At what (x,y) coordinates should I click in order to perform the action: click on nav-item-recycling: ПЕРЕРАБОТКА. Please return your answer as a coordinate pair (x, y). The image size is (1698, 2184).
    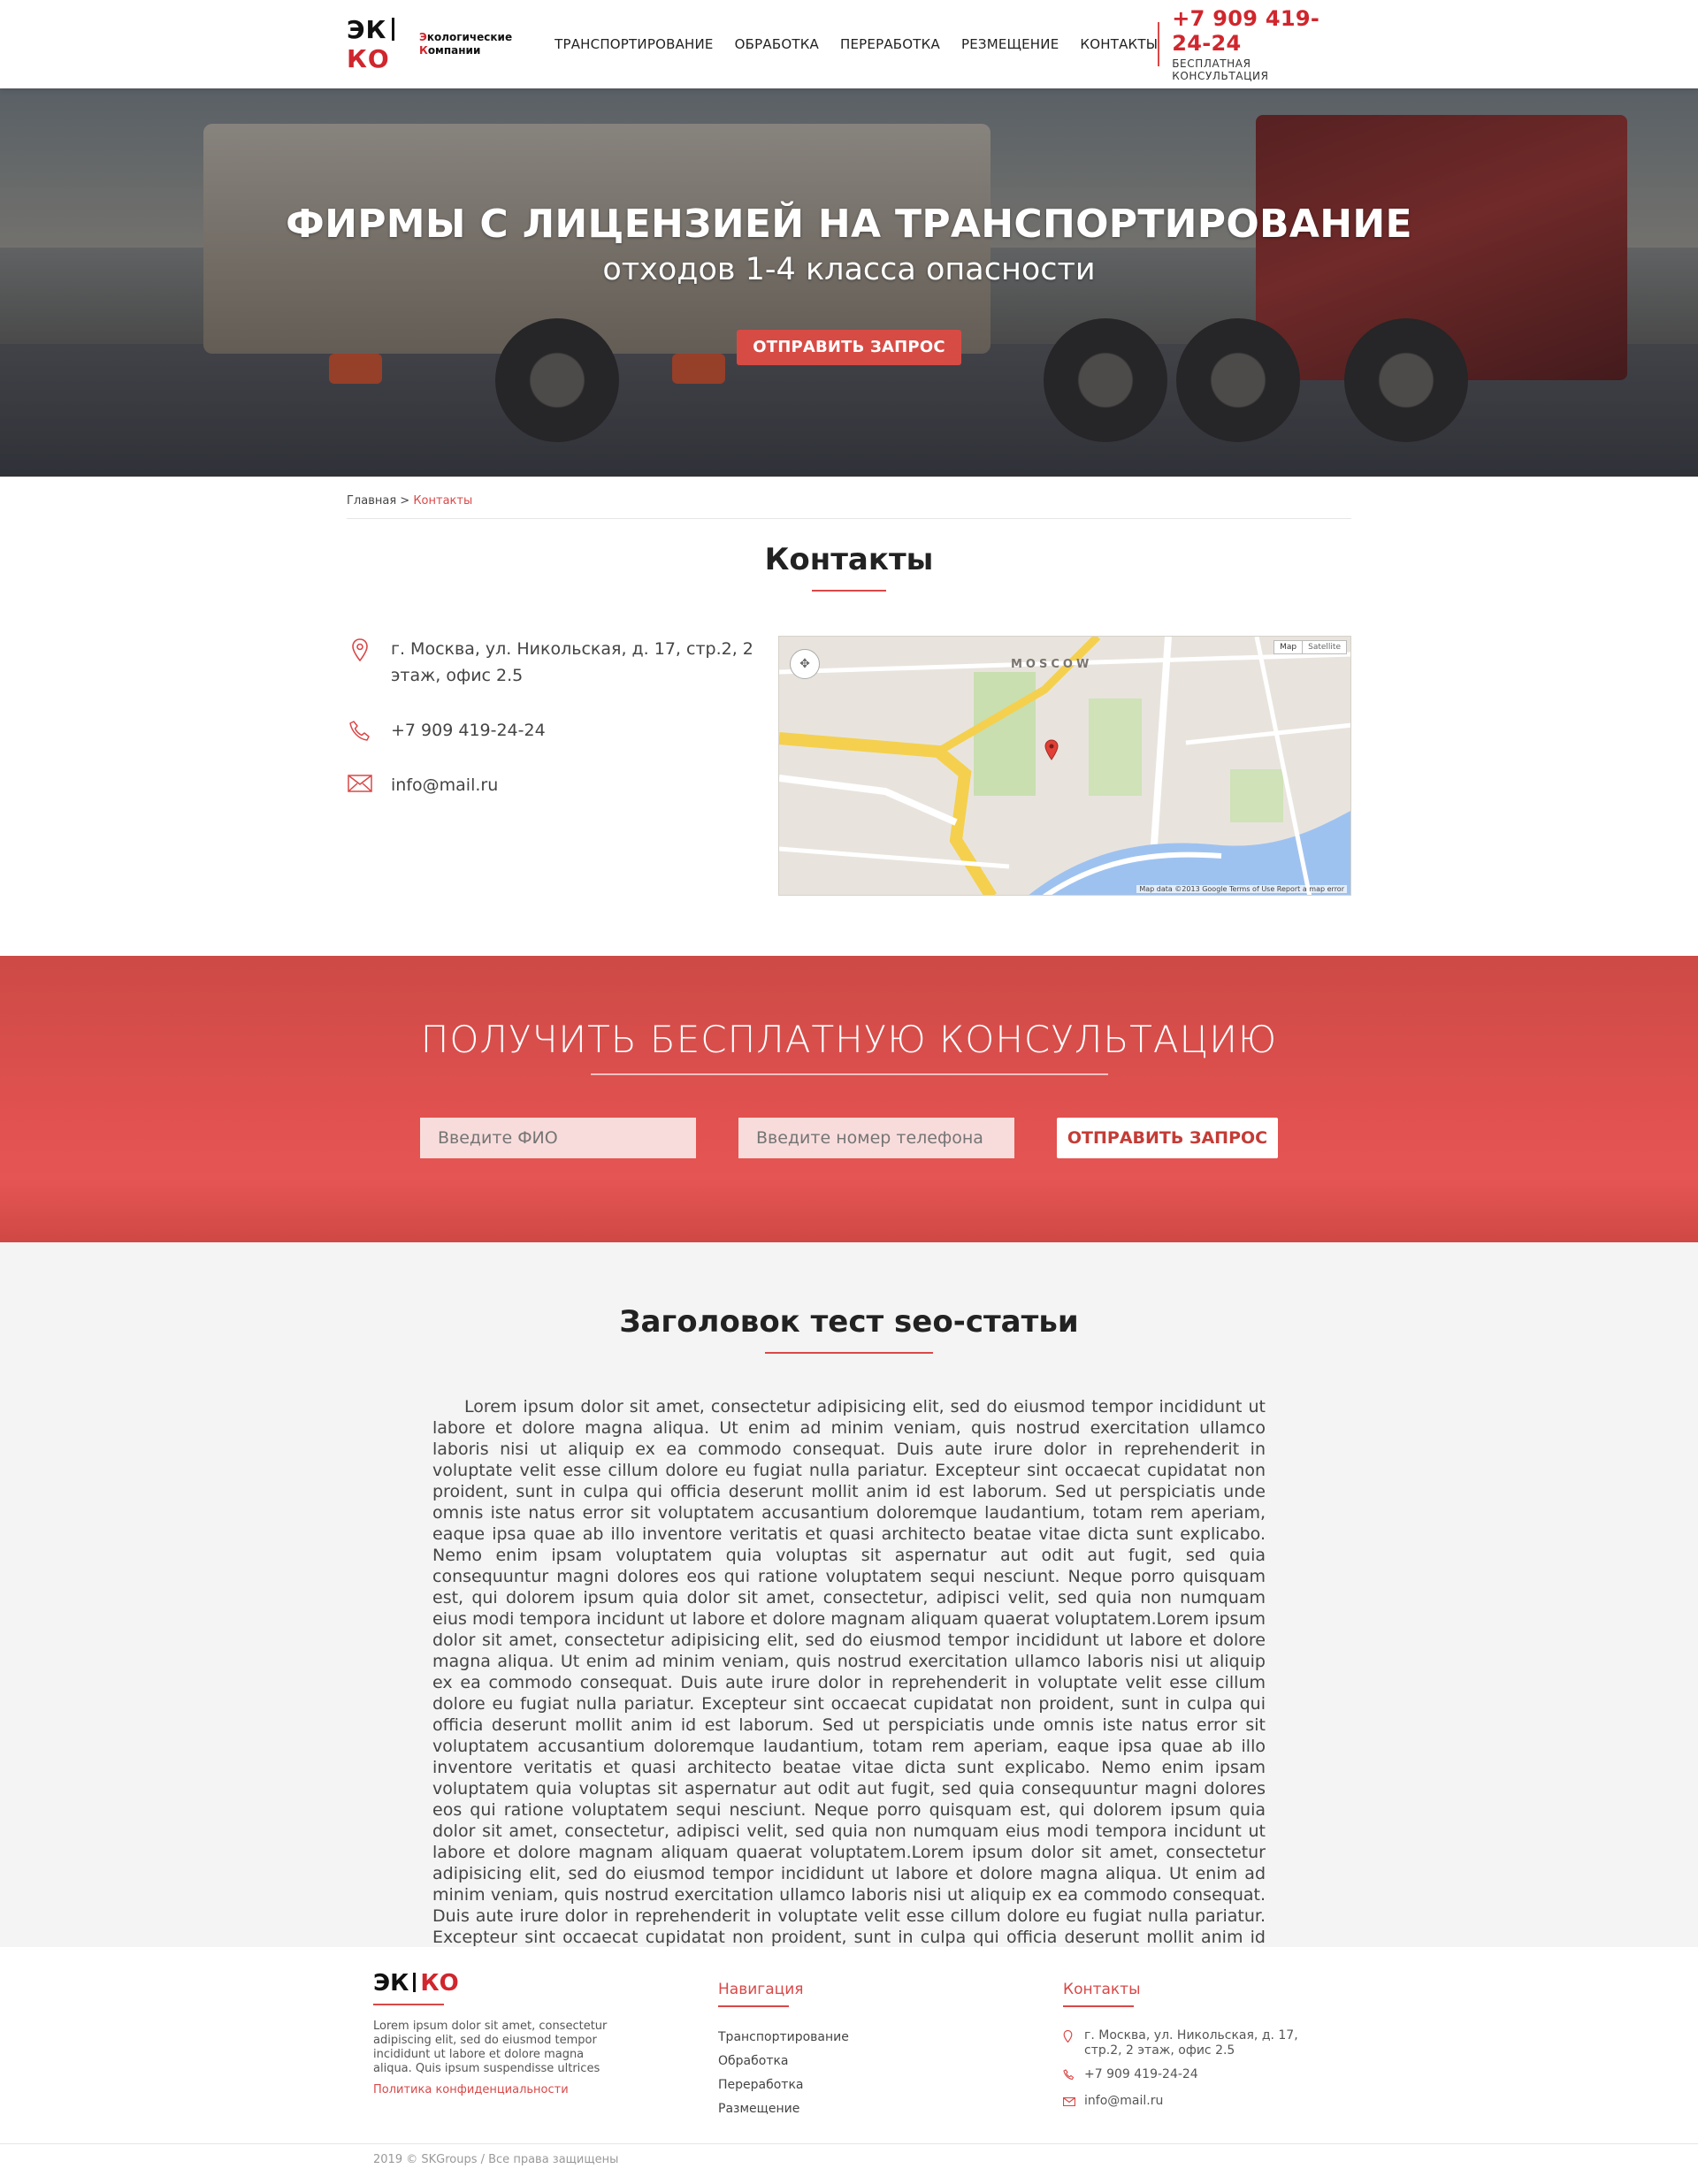
    Looking at the image, I should click on (890, 44).